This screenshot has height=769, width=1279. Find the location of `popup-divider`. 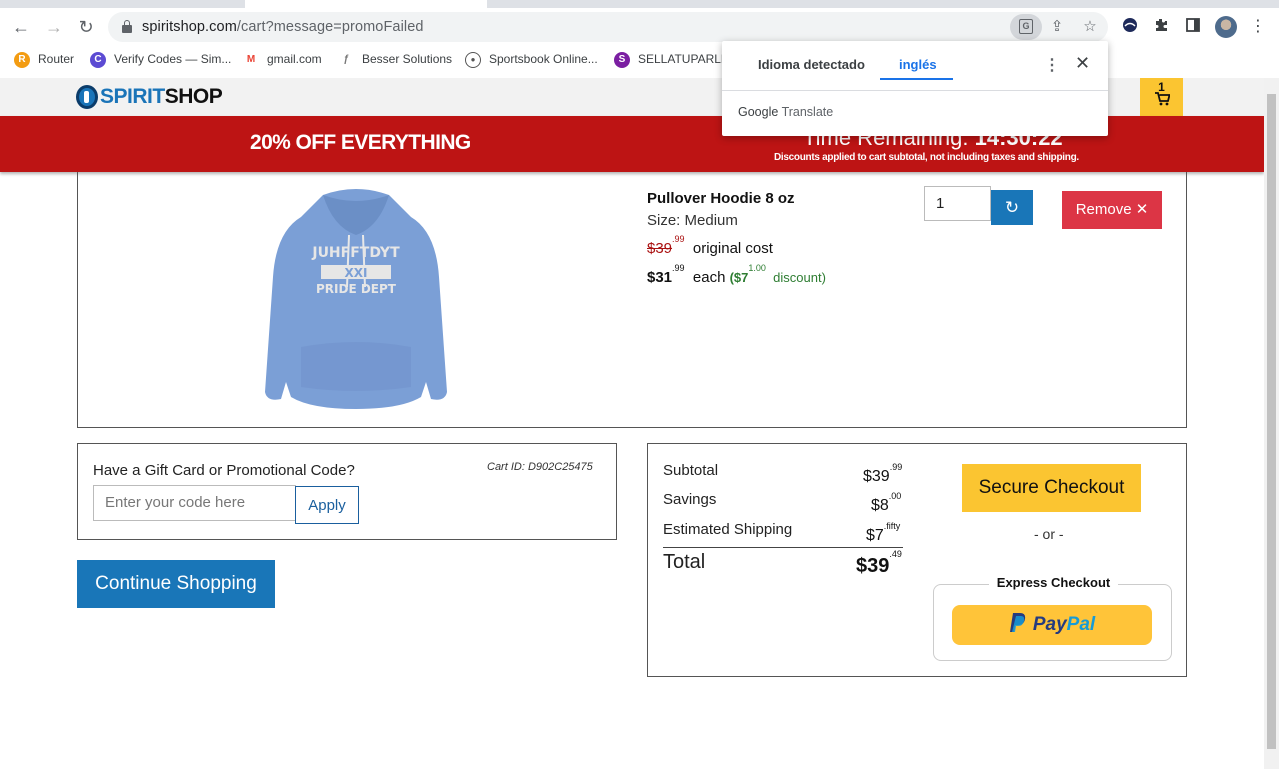

popup-divider is located at coordinates (915, 90).